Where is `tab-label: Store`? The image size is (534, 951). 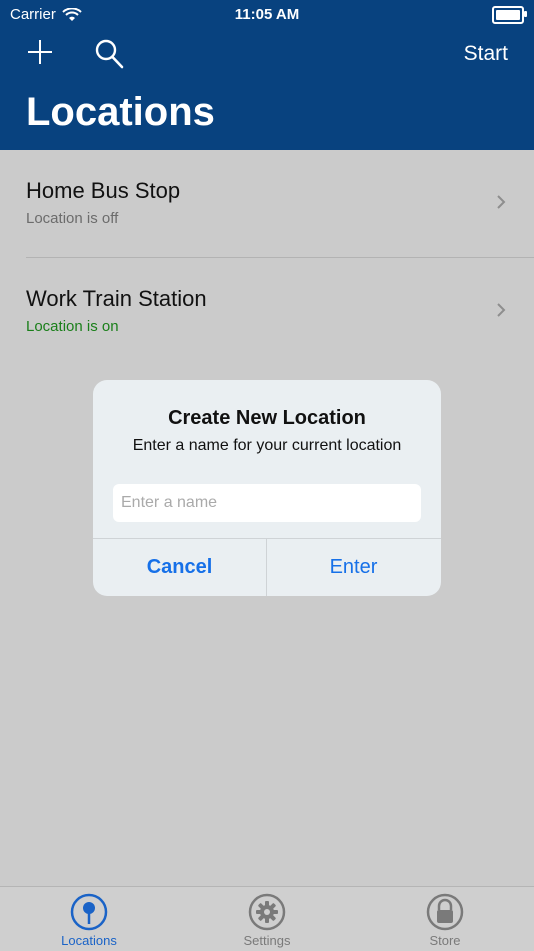 tab-label: Store is located at coordinates (445, 940).